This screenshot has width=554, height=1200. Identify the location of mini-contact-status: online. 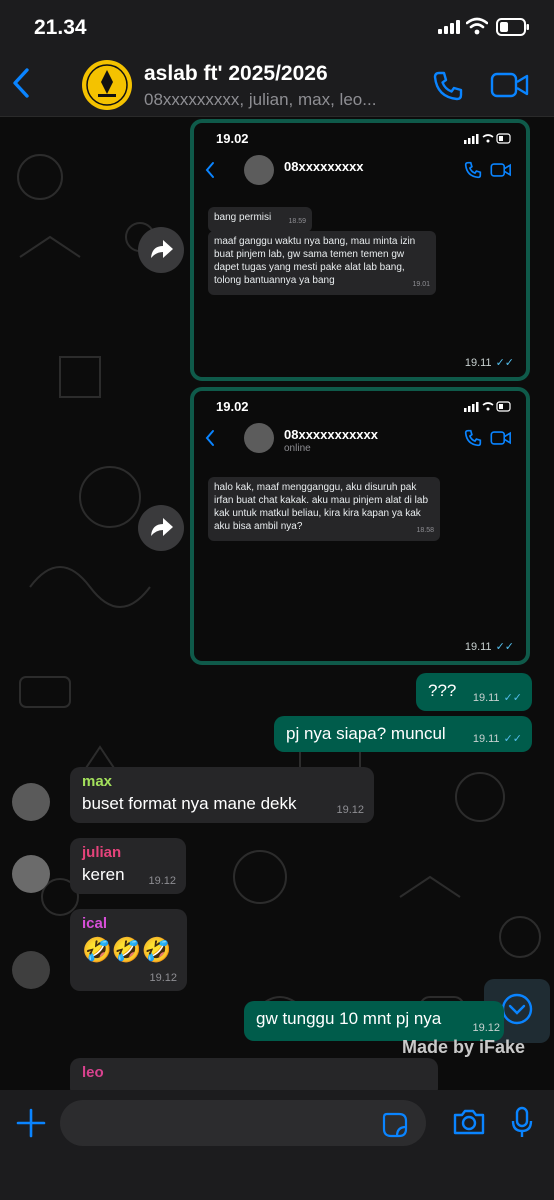
(297, 448).